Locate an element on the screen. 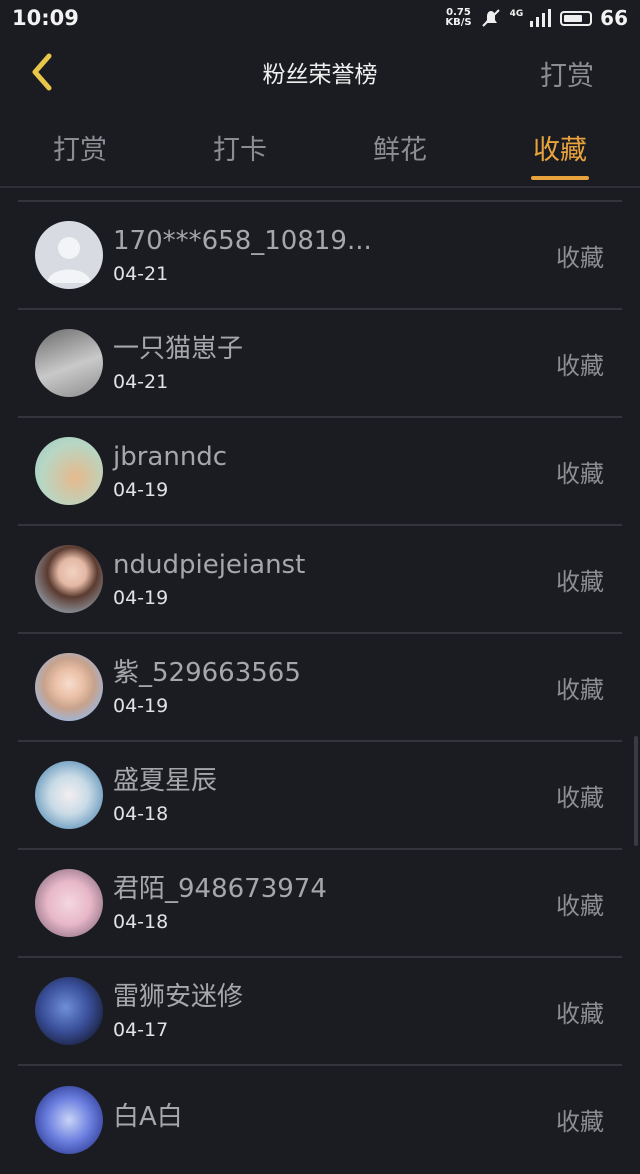 Image resolution: width=640 pixels, height=1174 pixels. fan-name: 雷狮安迷修 is located at coordinates (178, 997).